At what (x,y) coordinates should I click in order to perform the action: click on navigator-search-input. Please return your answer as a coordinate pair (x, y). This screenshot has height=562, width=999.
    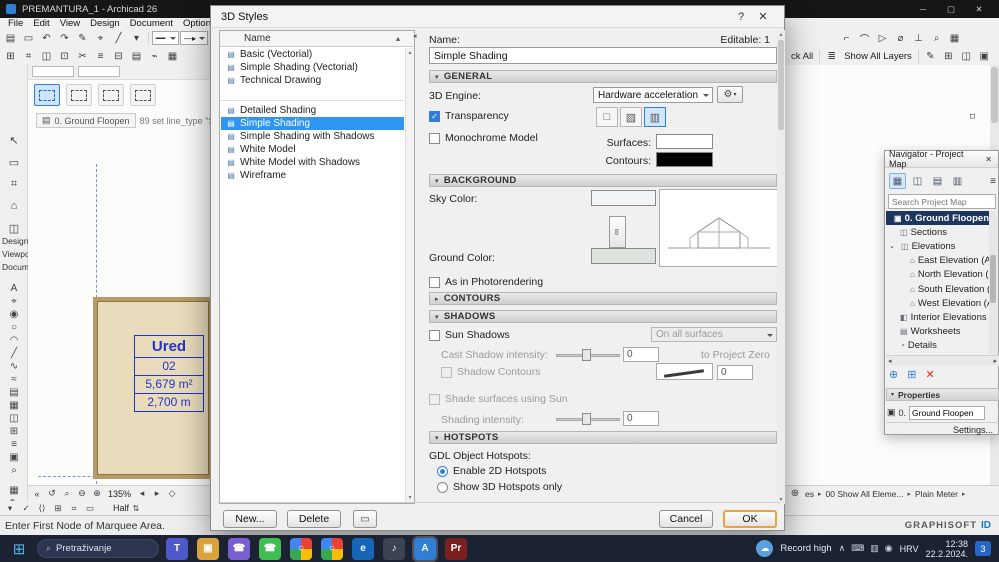
    Looking at the image, I should click on (942, 201).